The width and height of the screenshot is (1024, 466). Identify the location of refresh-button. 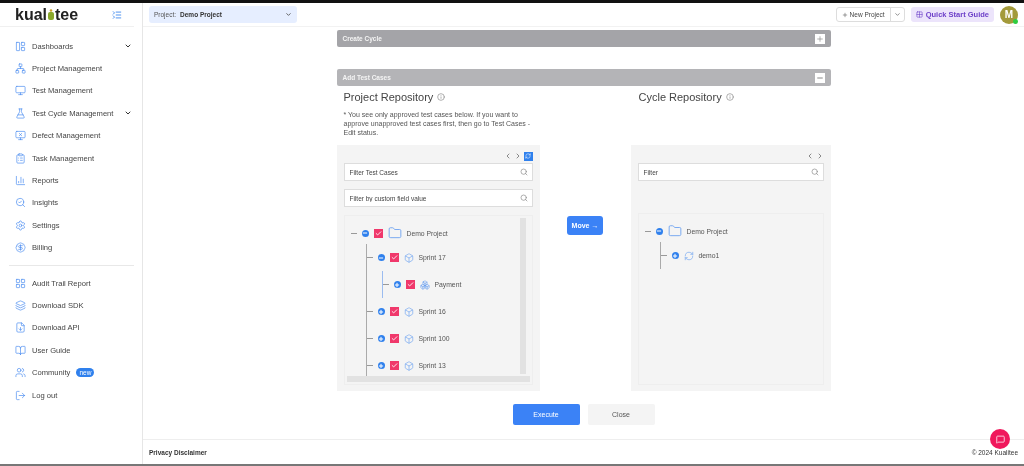
(528, 156).